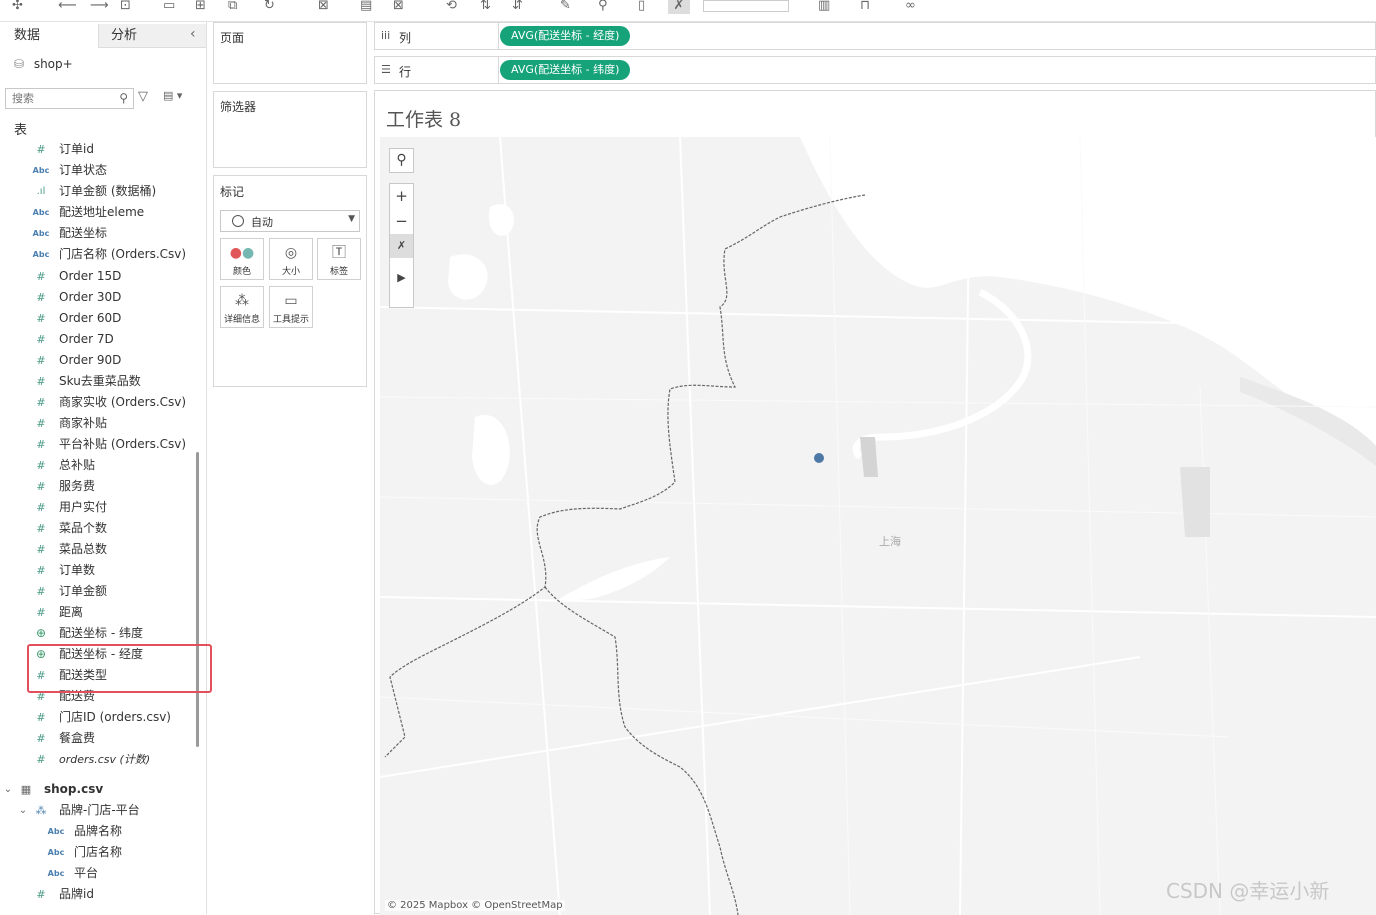 The height and width of the screenshot is (915, 1376). What do you see at coordinates (565, 36) in the screenshot?
I see `columns-pill: AVG(配送坐标 - 经度)` at bounding box center [565, 36].